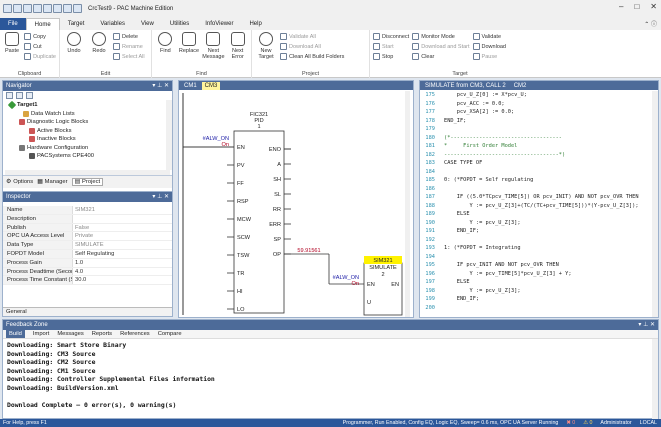  Describe the element at coordinates (536, 112) in the screenshot. I see `code-line: 177 pcv_XSA[2] := 0.0;` at that location.